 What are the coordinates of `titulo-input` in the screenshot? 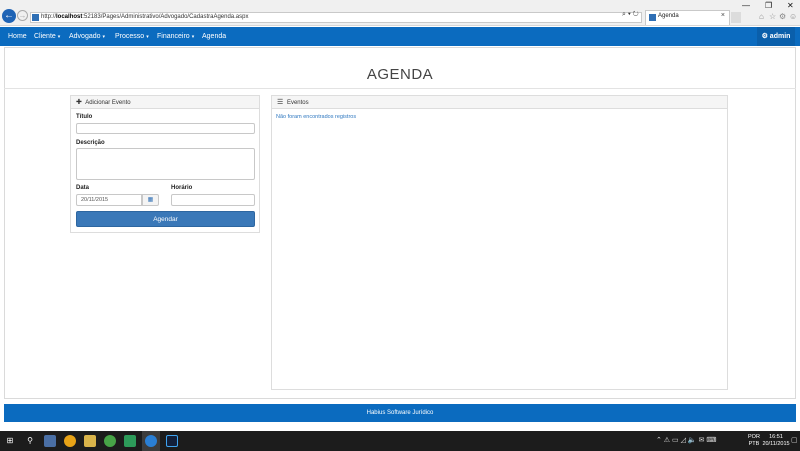 It's located at (165, 128).